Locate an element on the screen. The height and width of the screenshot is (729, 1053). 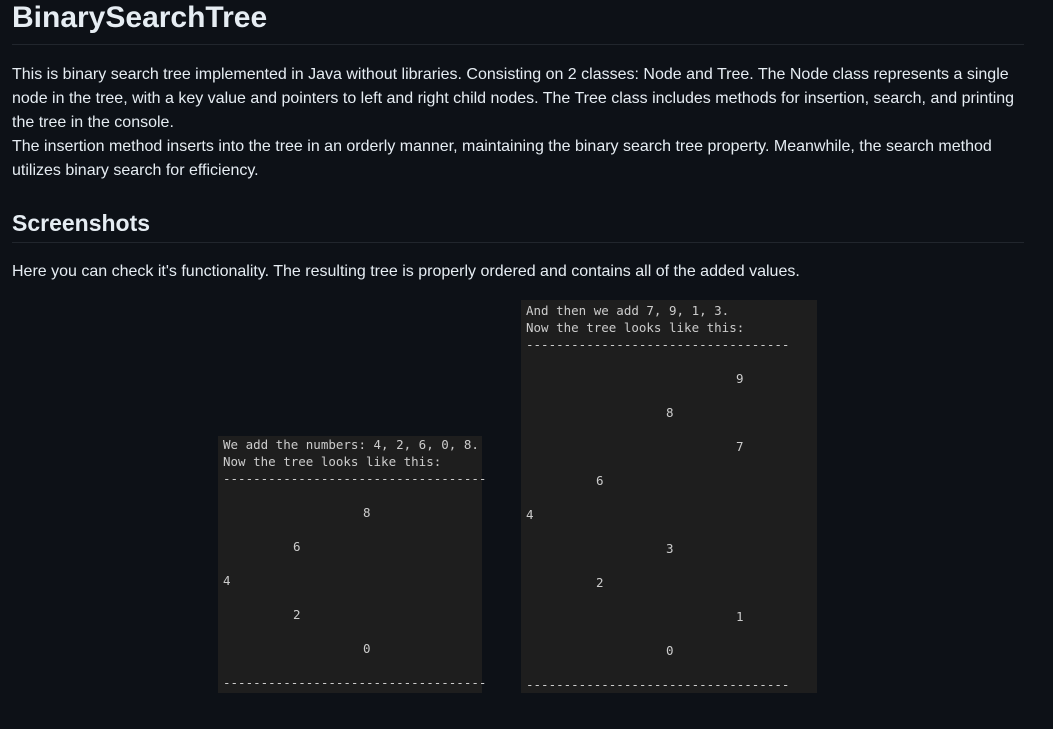
tree-node: 1 is located at coordinates (740, 616).